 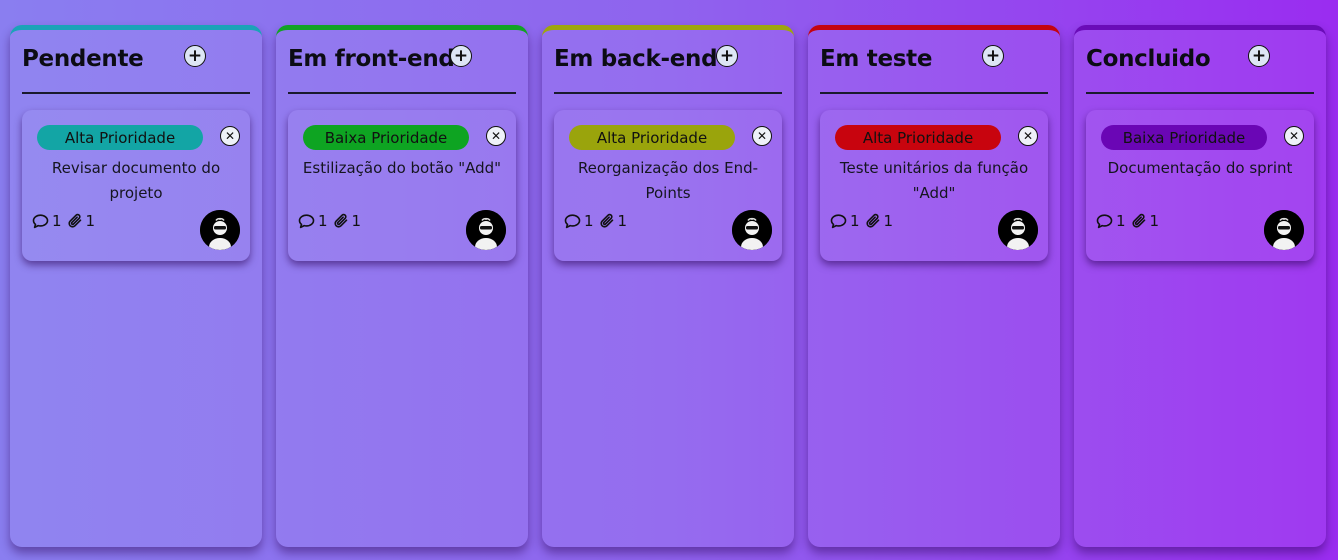 What do you see at coordinates (636, 59) in the screenshot?
I see `column-title: Em back-end` at bounding box center [636, 59].